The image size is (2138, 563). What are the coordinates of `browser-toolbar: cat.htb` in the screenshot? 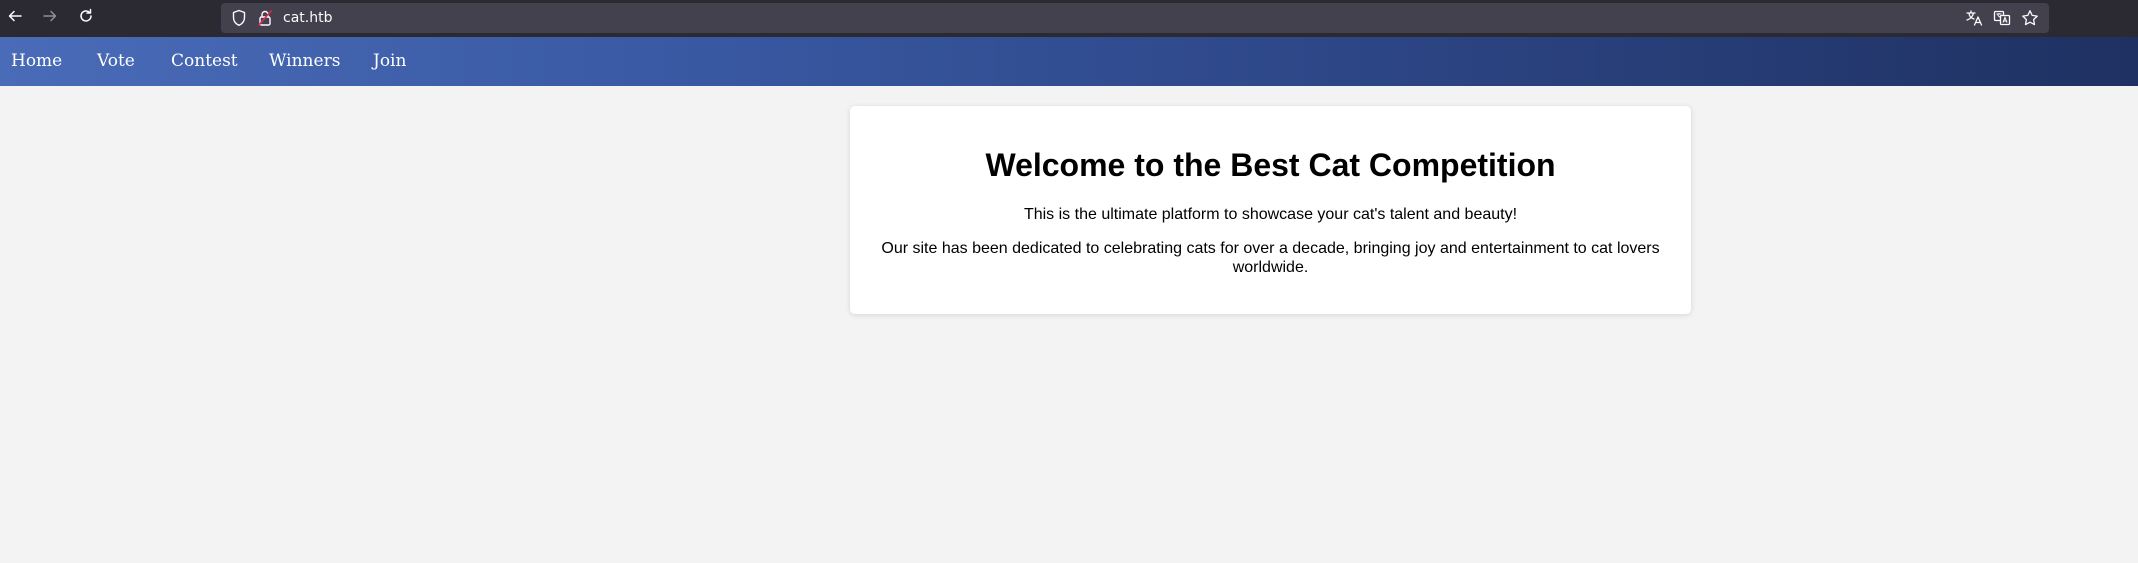 It's located at (1069, 18).